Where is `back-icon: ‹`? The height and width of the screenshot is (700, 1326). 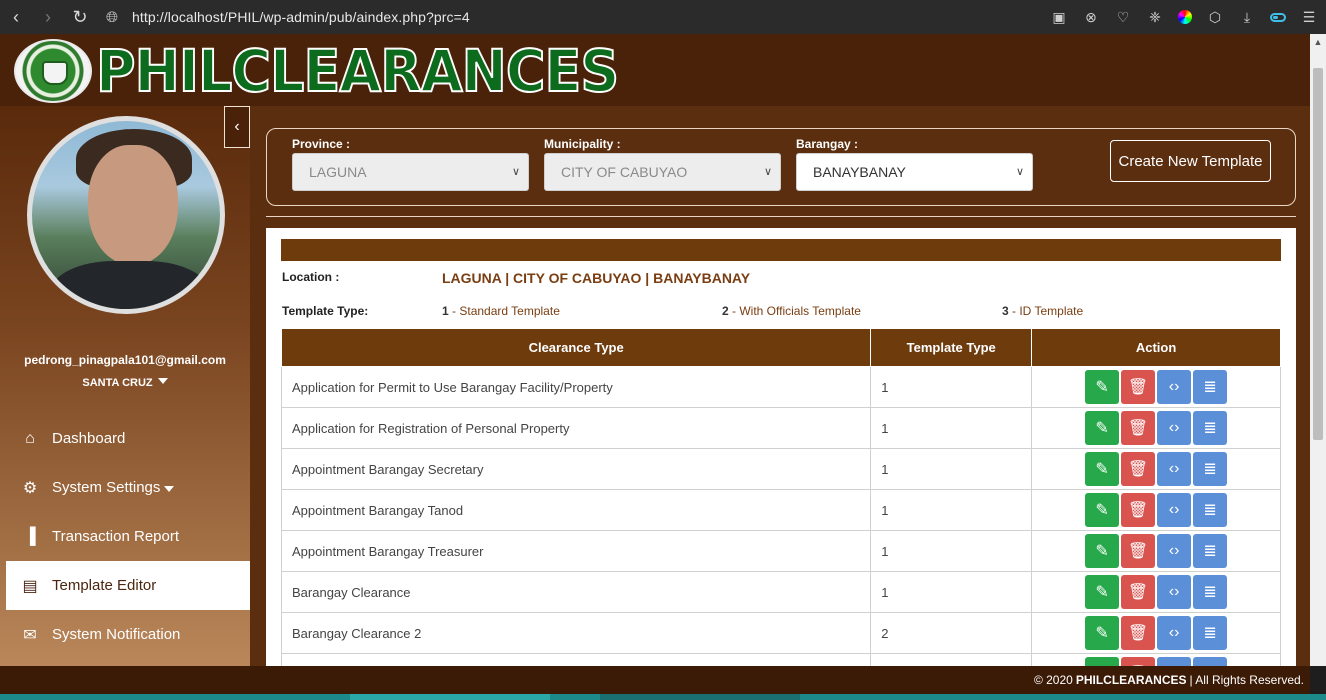 back-icon: ‹ is located at coordinates (16, 17).